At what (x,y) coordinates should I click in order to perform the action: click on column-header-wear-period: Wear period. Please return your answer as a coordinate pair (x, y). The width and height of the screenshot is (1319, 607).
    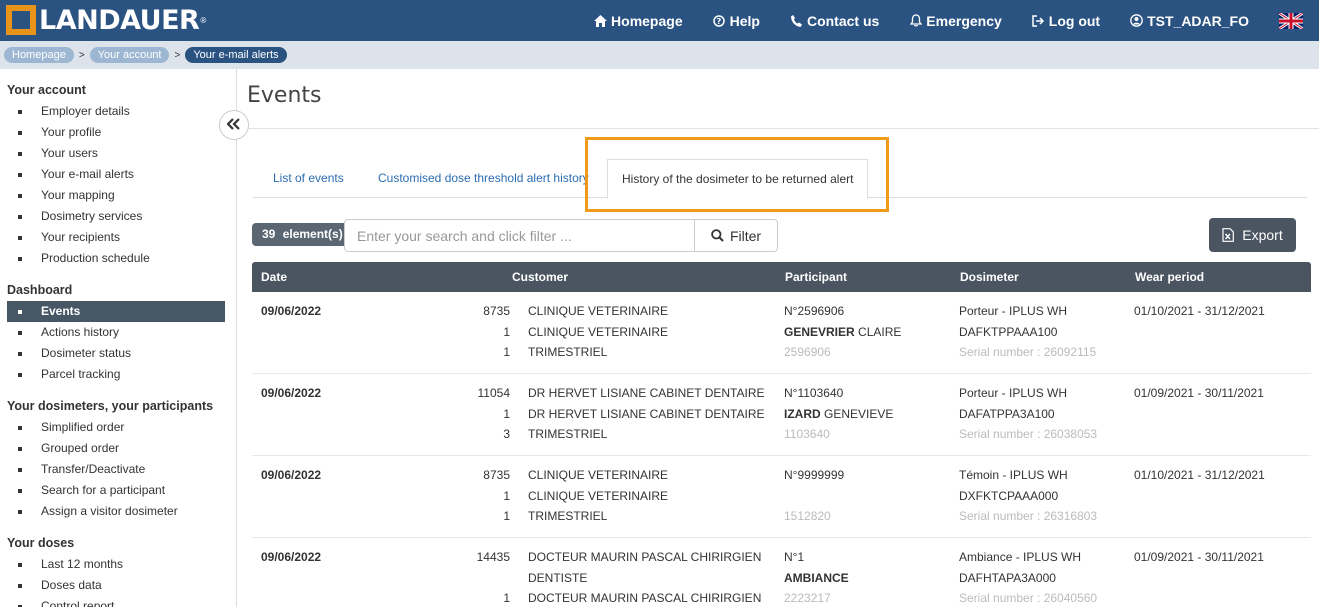
    Looking at the image, I should click on (1169, 277).